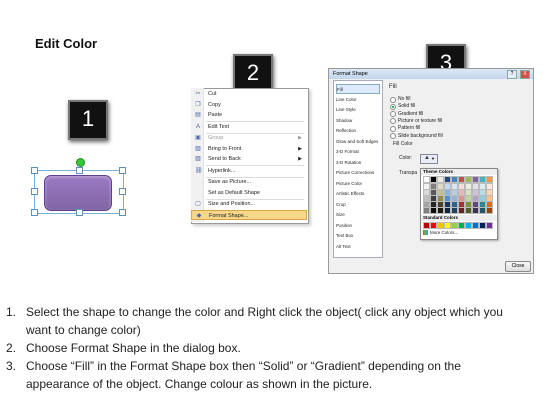 This screenshot has width=560, height=420. What do you see at coordinates (358, 194) in the screenshot?
I see `category-artistic-effects: Artistic Effects` at bounding box center [358, 194].